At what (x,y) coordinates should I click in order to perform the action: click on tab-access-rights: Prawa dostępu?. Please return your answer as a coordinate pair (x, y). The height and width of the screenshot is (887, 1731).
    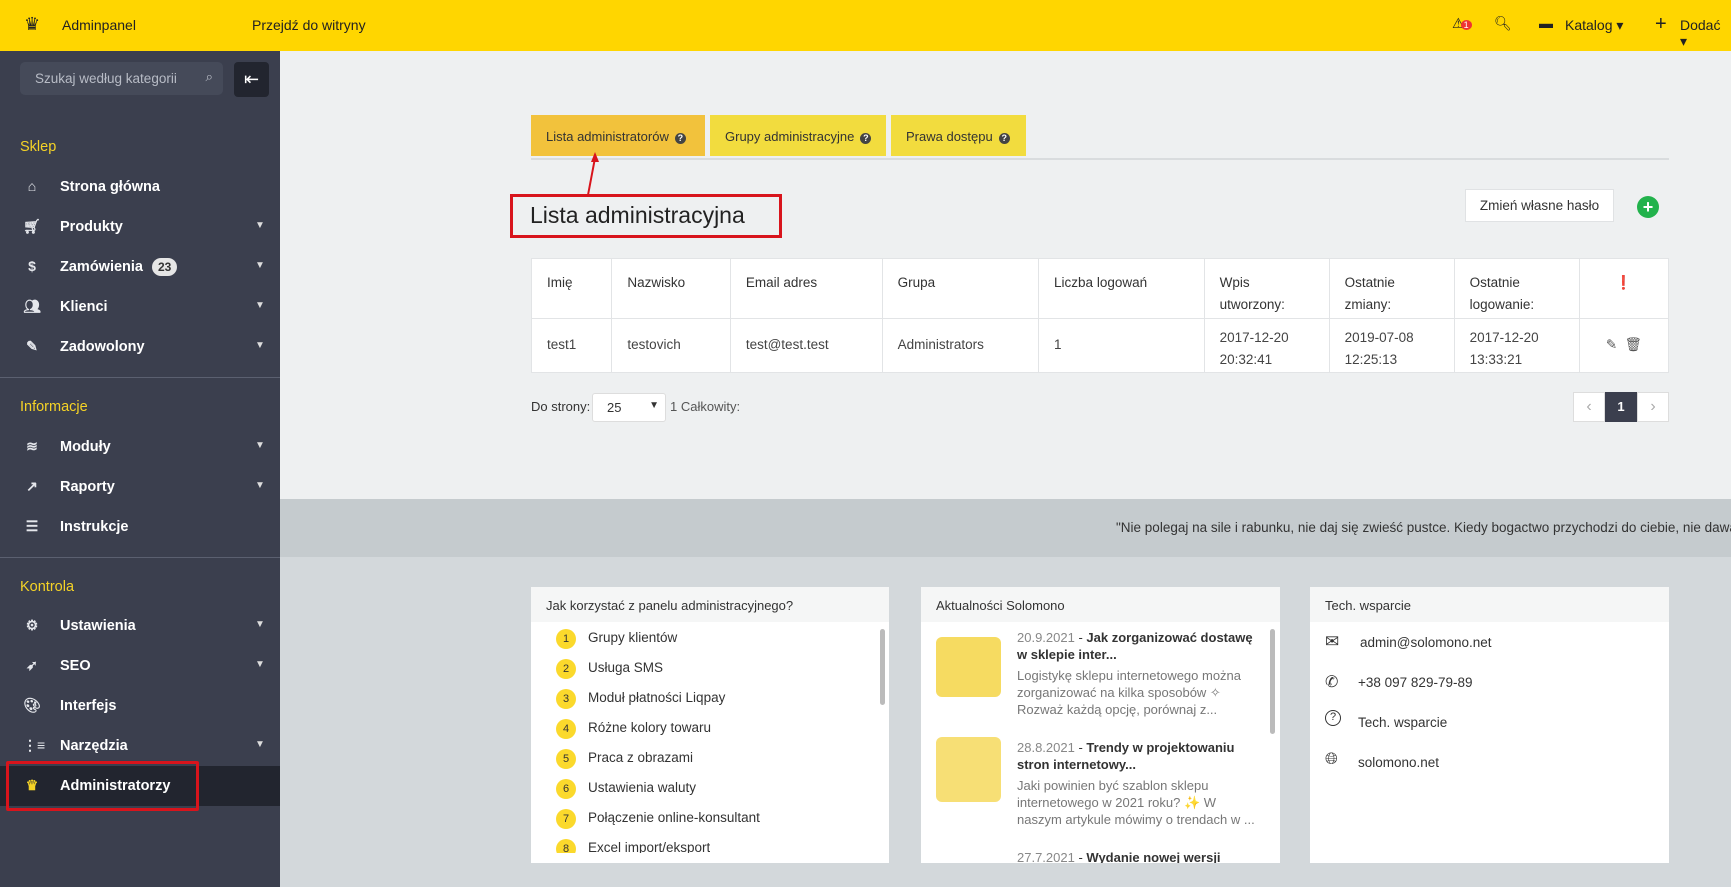
    Looking at the image, I should click on (958, 135).